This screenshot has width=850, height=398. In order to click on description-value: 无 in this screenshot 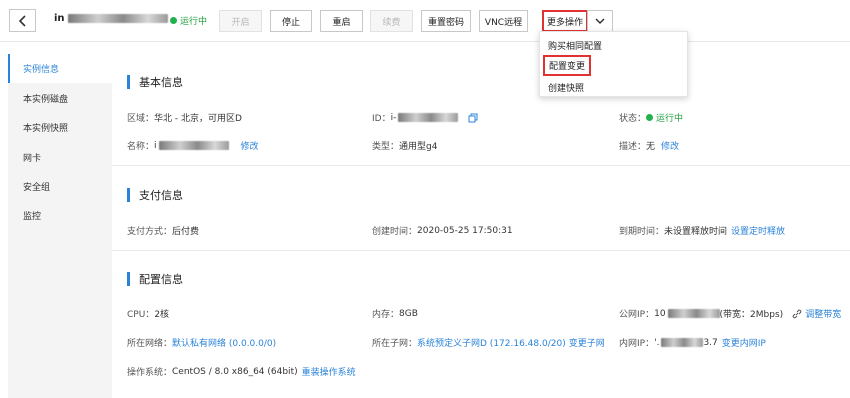, I will do `click(651, 147)`.